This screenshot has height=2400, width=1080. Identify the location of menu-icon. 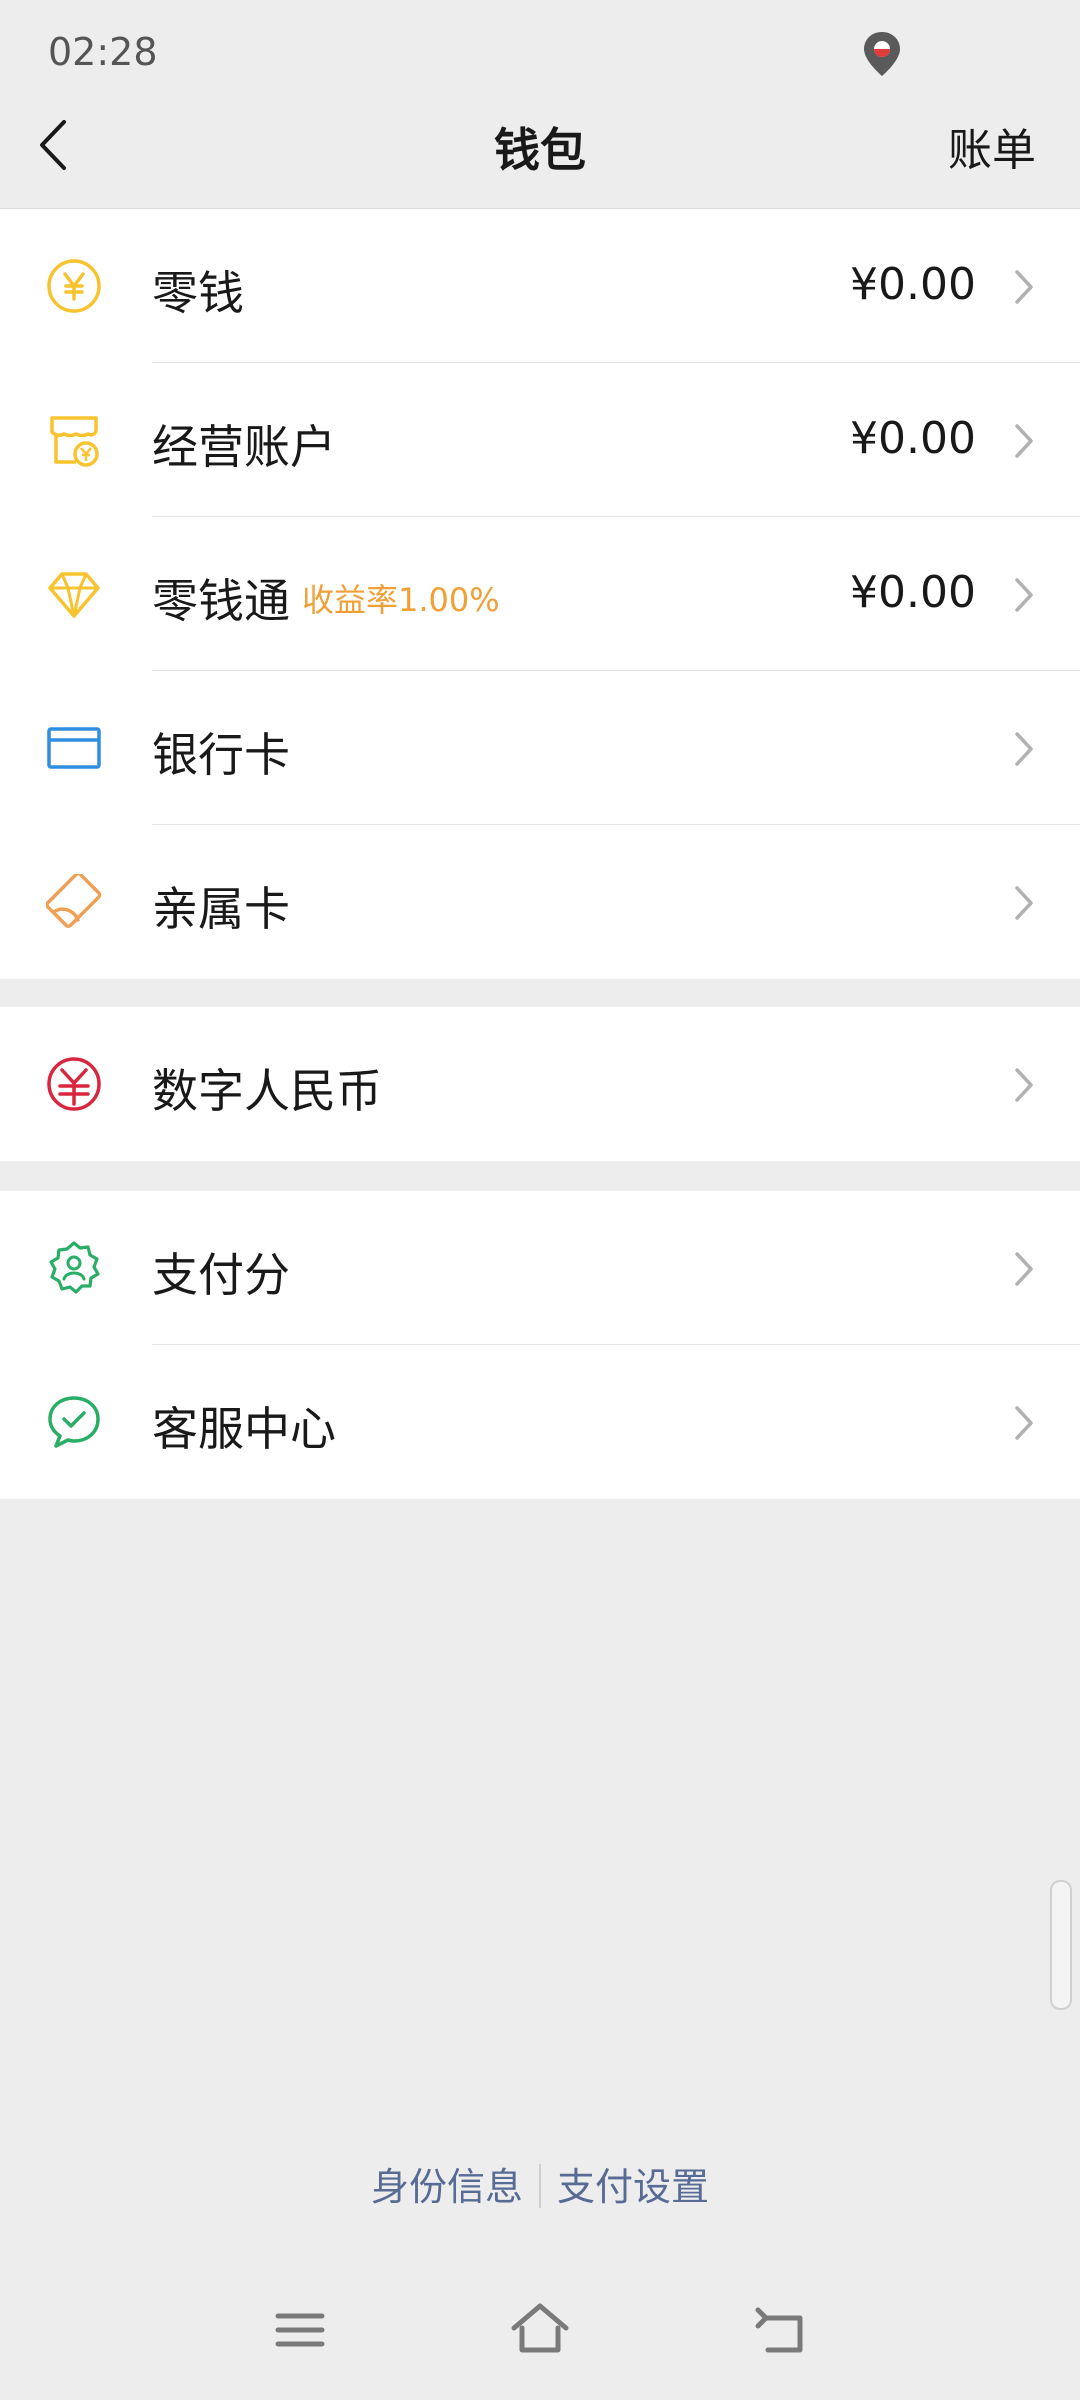
(300, 2330).